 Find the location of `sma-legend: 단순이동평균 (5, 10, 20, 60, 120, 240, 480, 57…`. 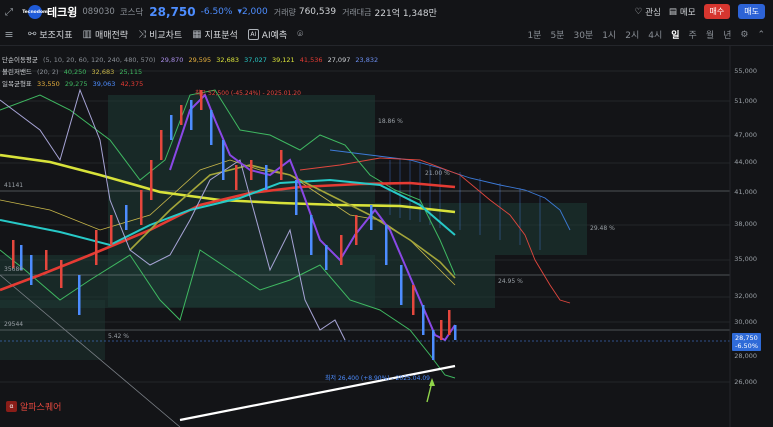

sma-legend: 단순이동평균 (5, 10, 20, 60, 120, 240, 480, 57… is located at coordinates (191, 59).